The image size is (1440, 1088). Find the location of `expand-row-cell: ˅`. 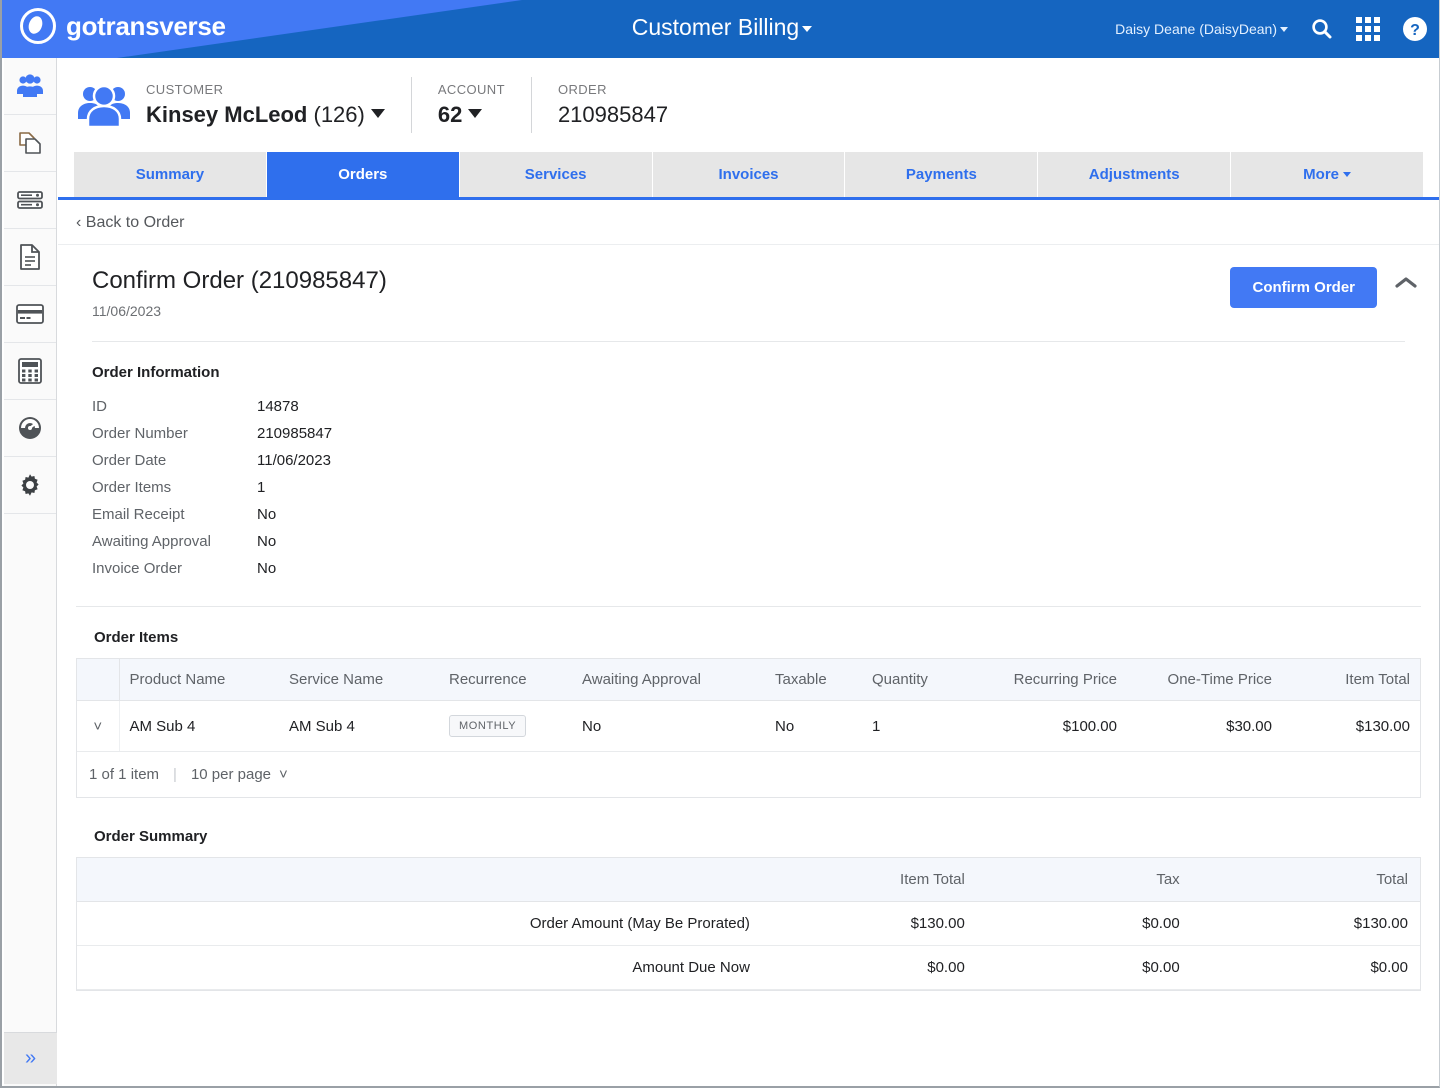

expand-row-cell: ˅ is located at coordinates (98, 726).